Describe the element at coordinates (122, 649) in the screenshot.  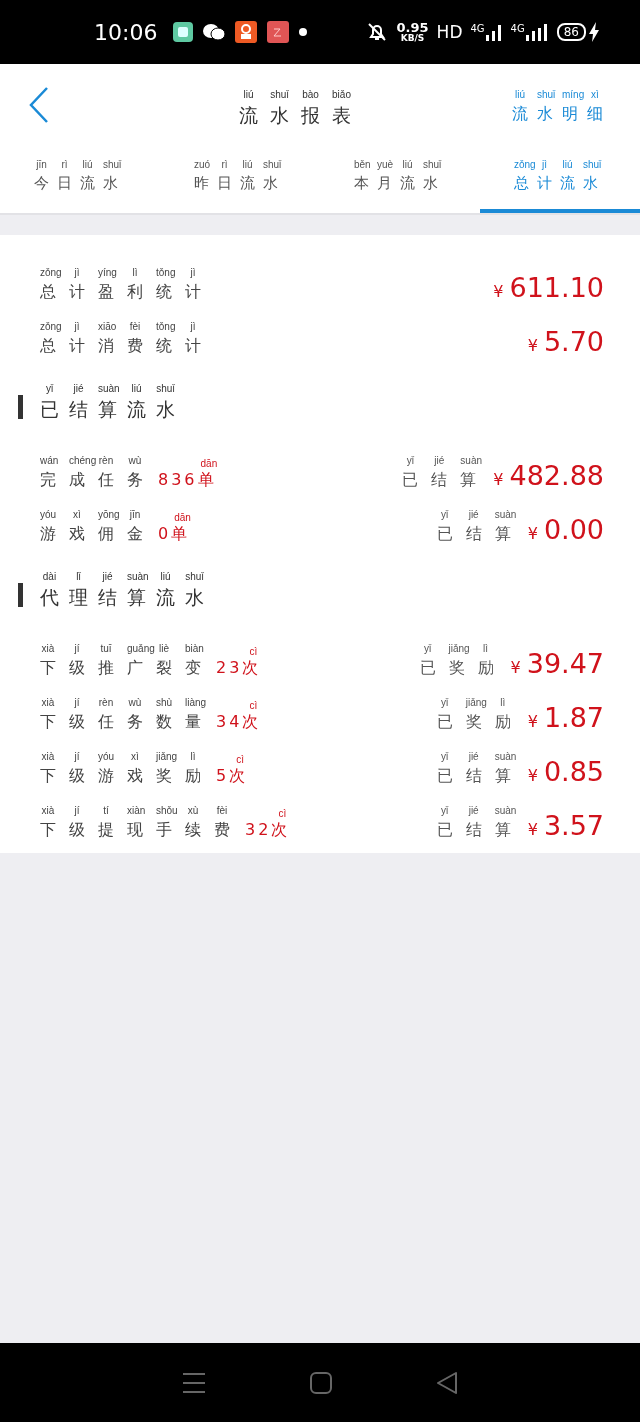
I see `pinyin-text: xià jí tuī guǎng liè biàn` at that location.